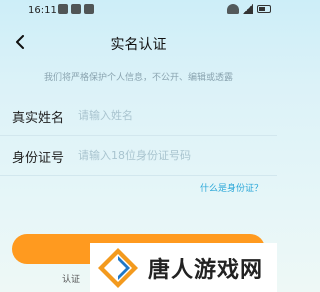 The width and height of the screenshot is (320, 292). I want to click on nav-bar: 实名认证, so click(138, 42).